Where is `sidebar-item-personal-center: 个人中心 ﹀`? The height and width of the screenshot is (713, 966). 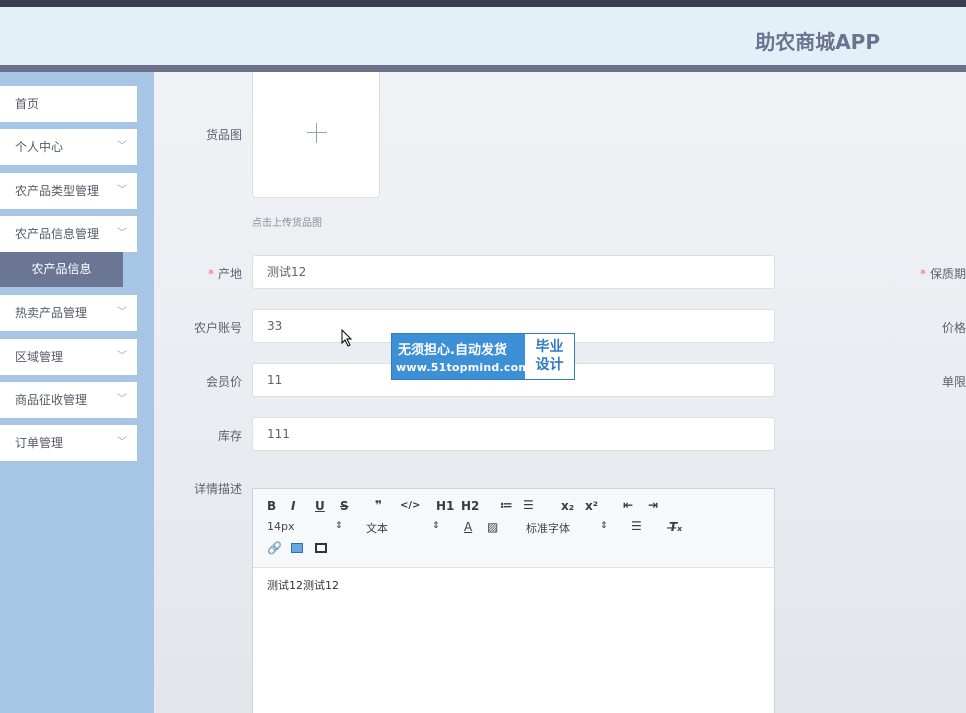
sidebar-item-personal-center: 个人中心 ﹀ is located at coordinates (68, 147).